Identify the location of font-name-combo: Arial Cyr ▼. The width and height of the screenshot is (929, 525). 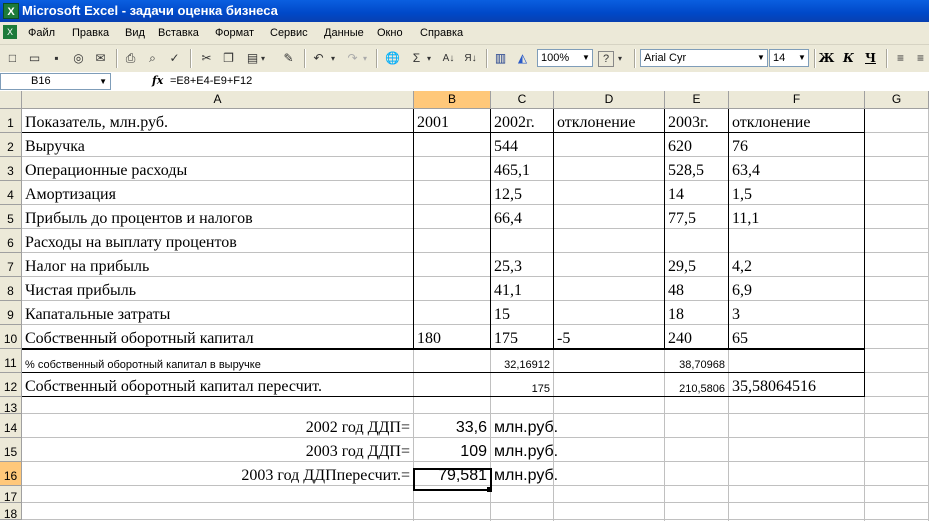
(704, 58).